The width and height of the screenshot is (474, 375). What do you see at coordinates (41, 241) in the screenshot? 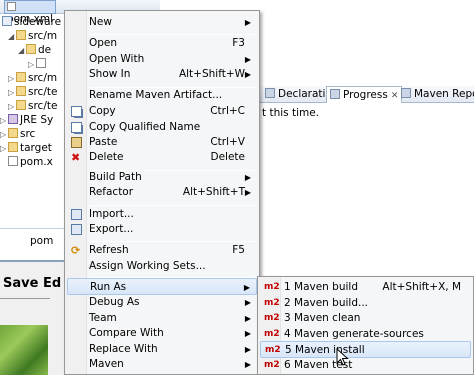
I see `editor-tab: pom` at bounding box center [41, 241].